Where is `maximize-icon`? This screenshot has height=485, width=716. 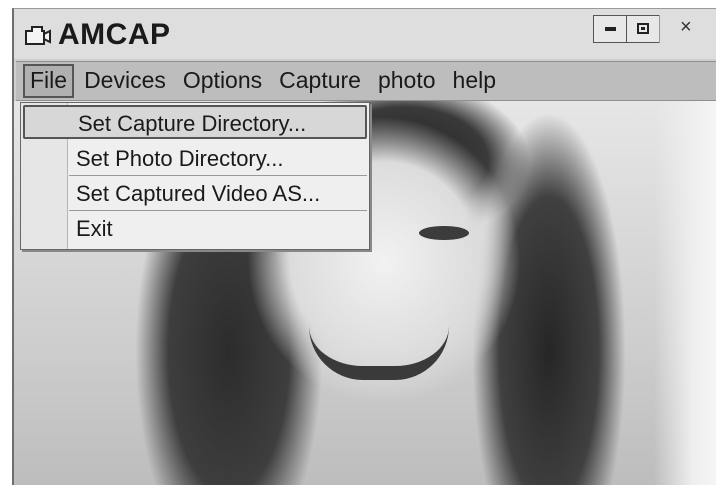
maximize-icon is located at coordinates (643, 28).